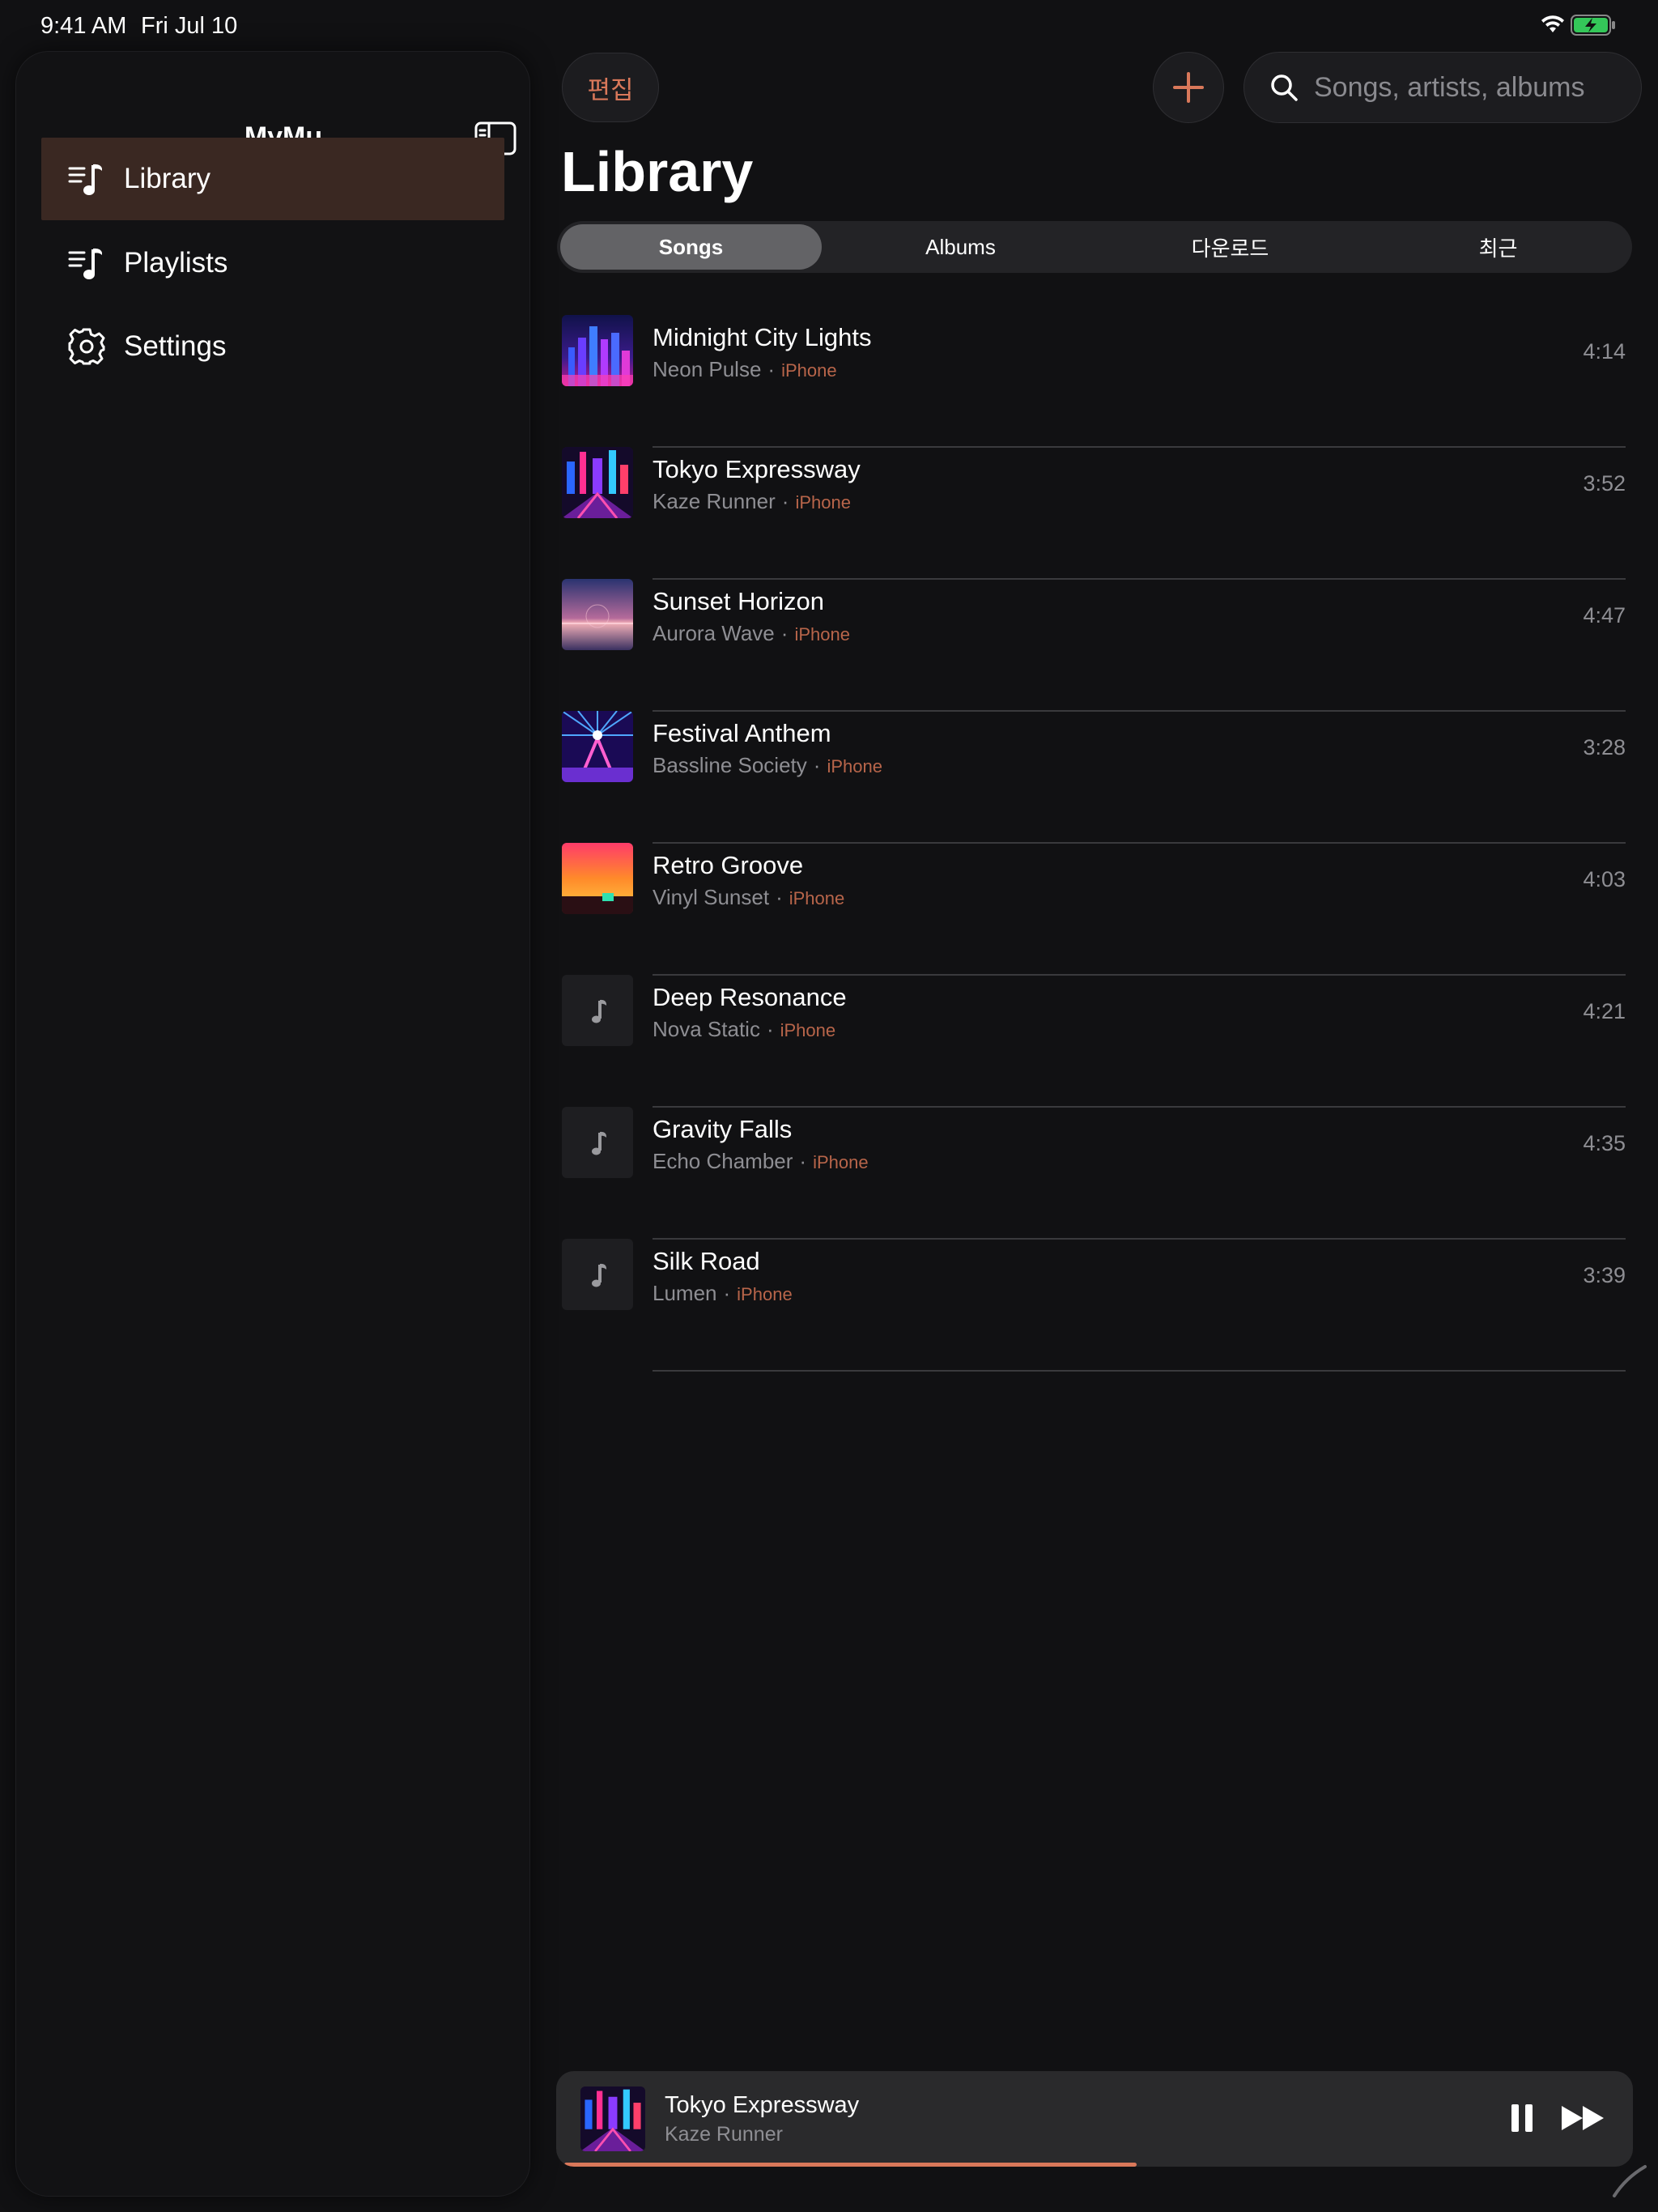 The height and width of the screenshot is (2212, 1658). What do you see at coordinates (272, 179) in the screenshot?
I see `sidebar-item-library: Library` at bounding box center [272, 179].